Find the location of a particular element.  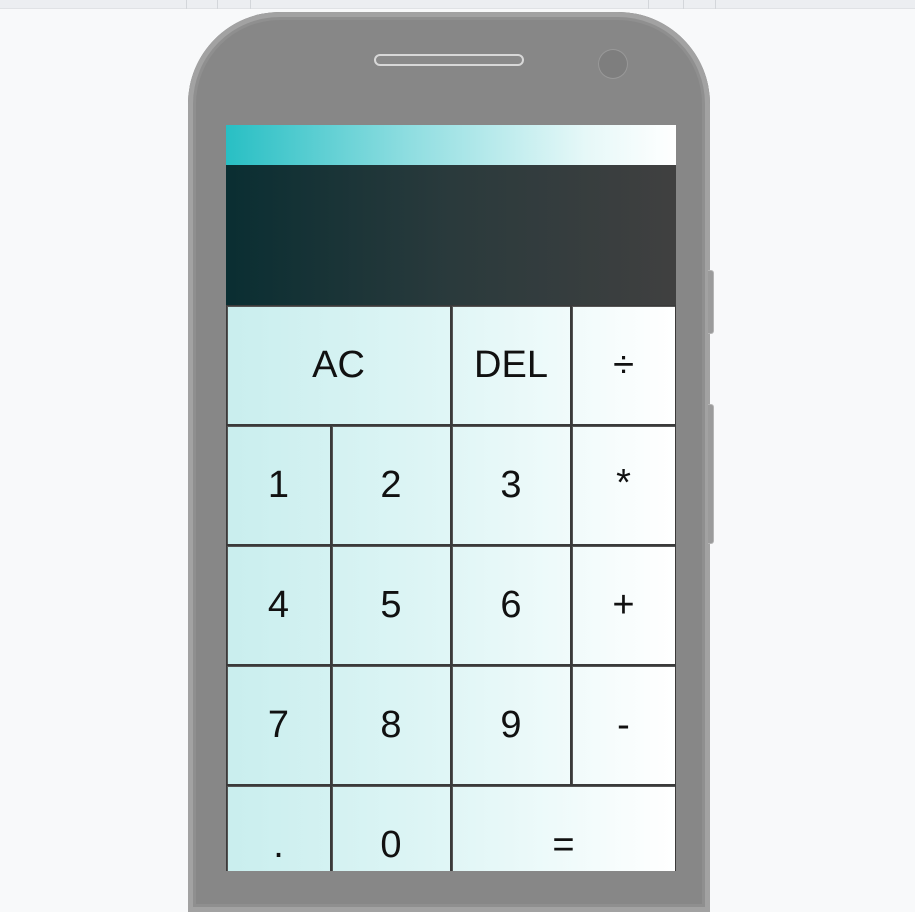

digit-7-button: 7 is located at coordinates (278, 725).